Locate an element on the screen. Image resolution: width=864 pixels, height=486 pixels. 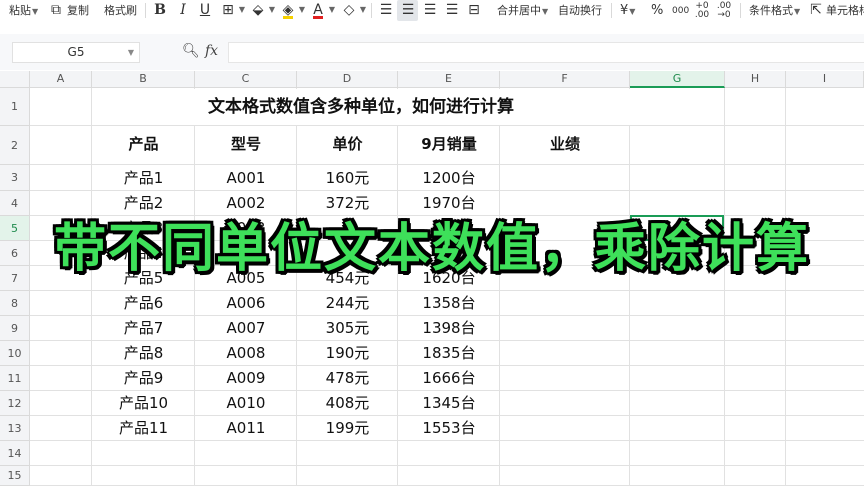
italic-icon: I is located at coordinates (183, 10).